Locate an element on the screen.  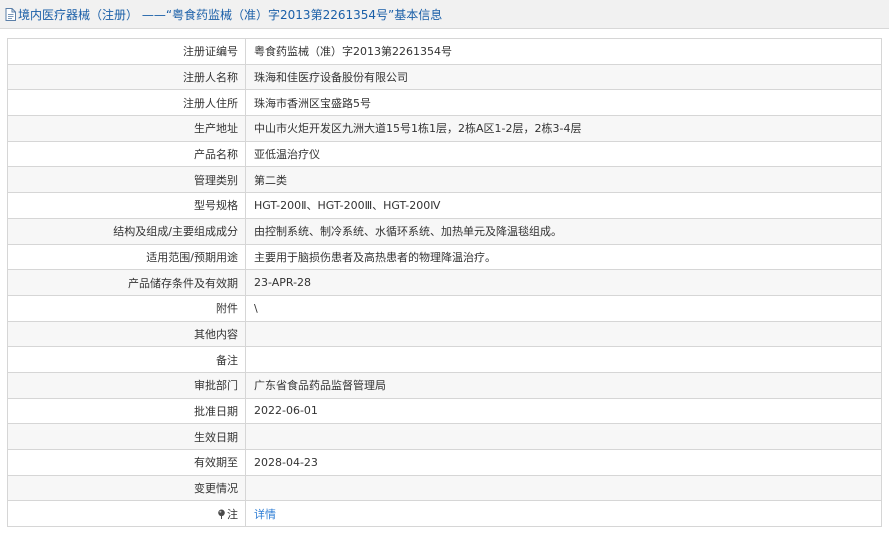
table-row: 审批部门 广东省食品药品监督管理局 is located at coordinates (444, 385).